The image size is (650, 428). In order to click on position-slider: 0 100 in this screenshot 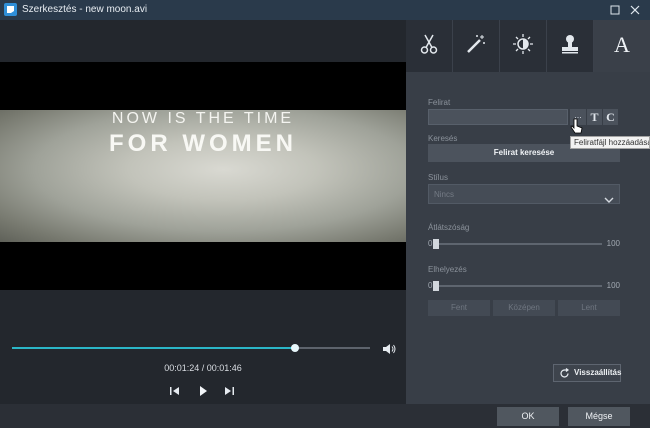, I will do `click(524, 286)`.